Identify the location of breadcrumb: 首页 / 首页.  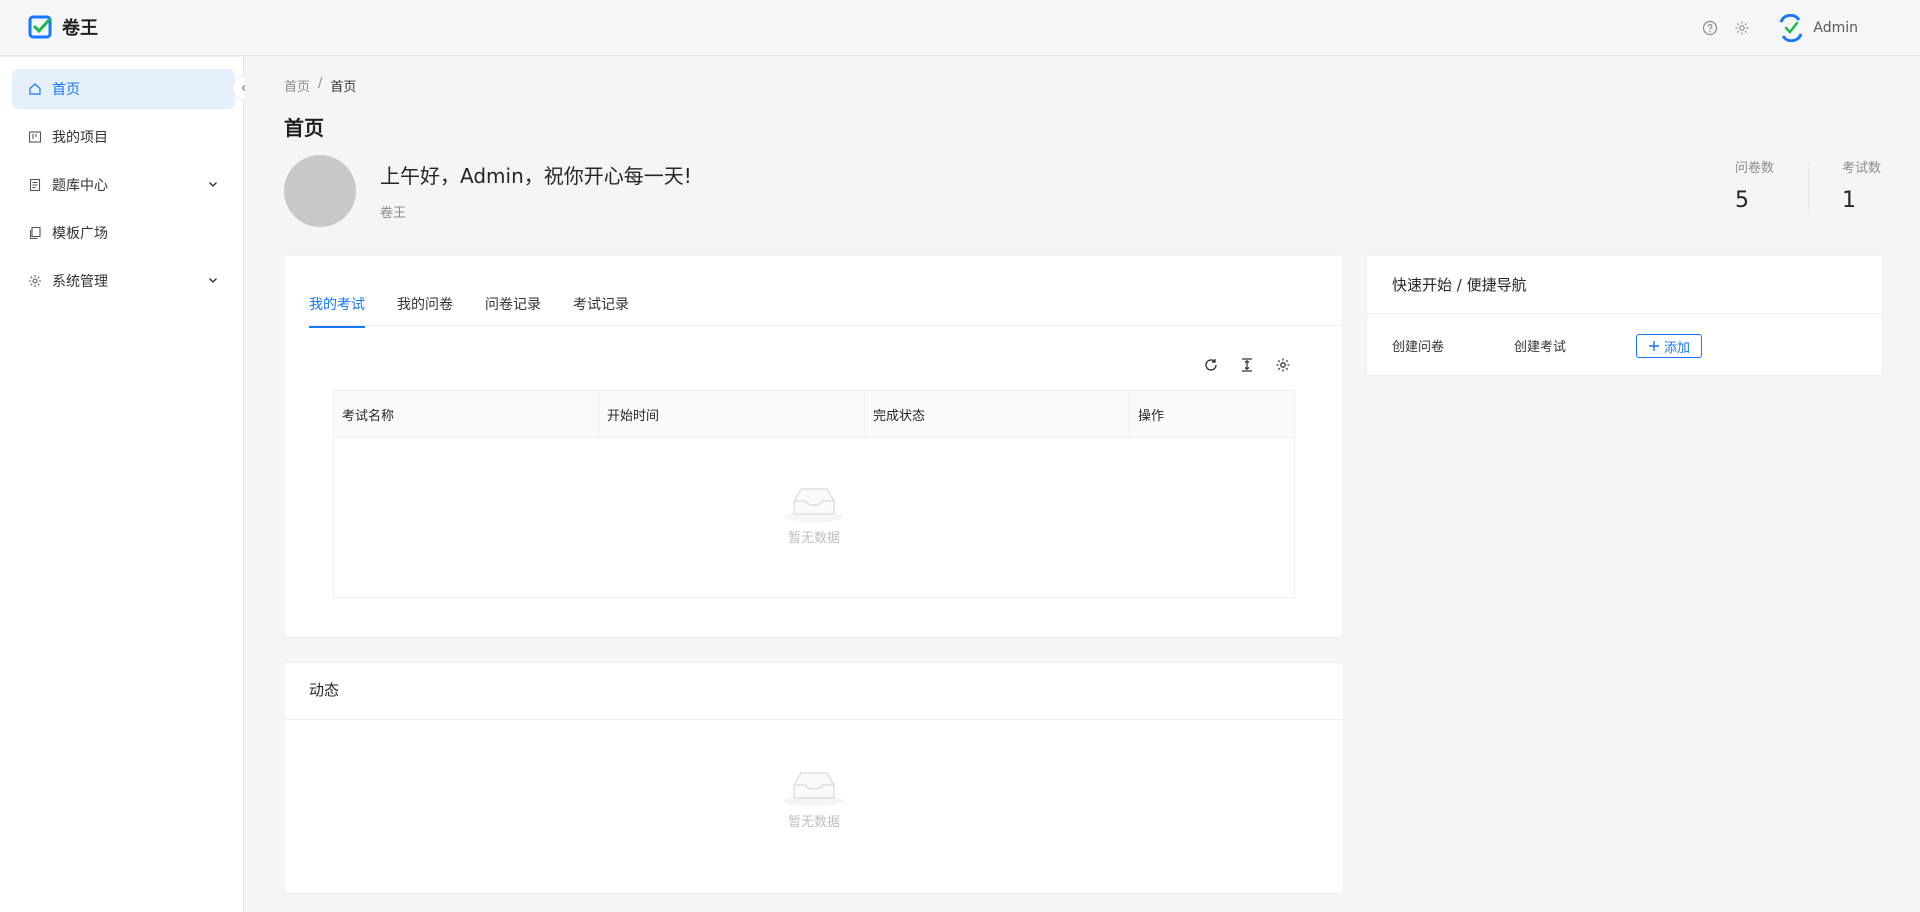
(320, 85).